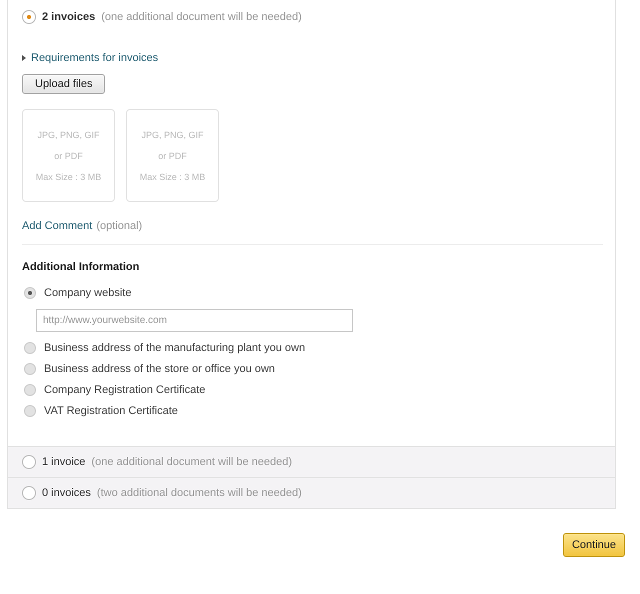 The image size is (640, 594). I want to click on upload-button: Upload files, so click(64, 84).